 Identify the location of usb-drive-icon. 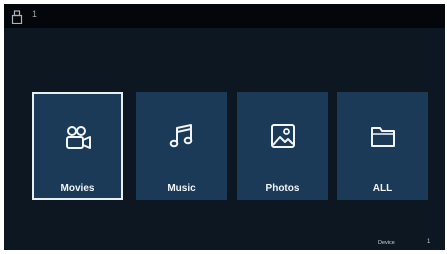
(17, 17).